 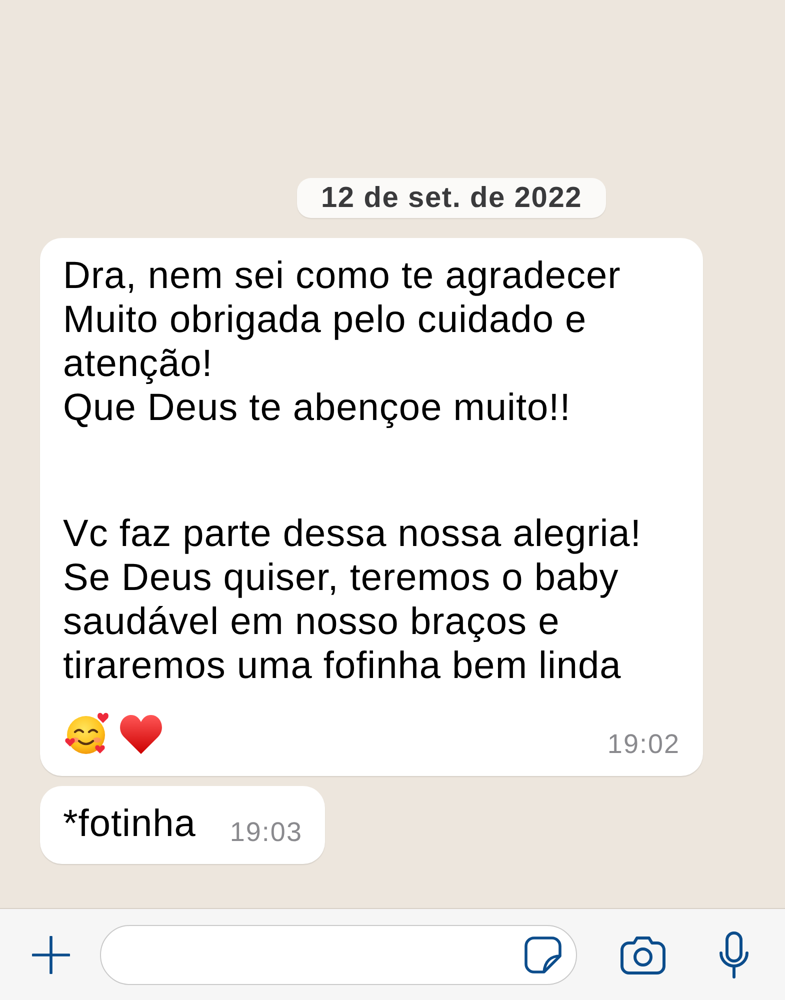 What do you see at coordinates (266, 832) in the screenshot?
I see `message-time: 19:03` at bounding box center [266, 832].